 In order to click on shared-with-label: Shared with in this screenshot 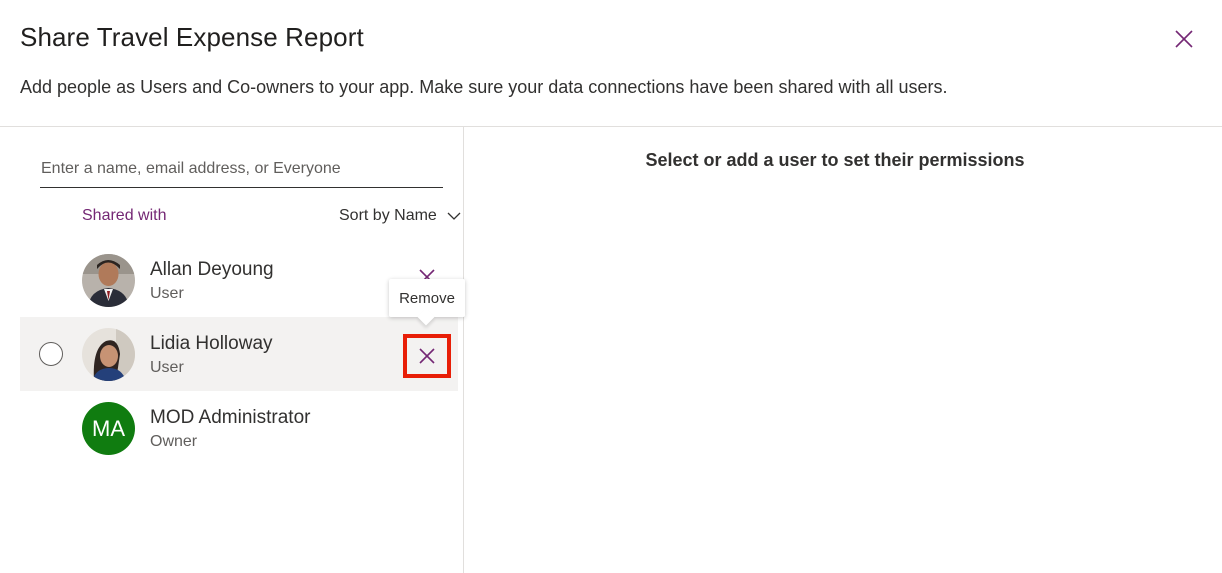, I will do `click(124, 215)`.